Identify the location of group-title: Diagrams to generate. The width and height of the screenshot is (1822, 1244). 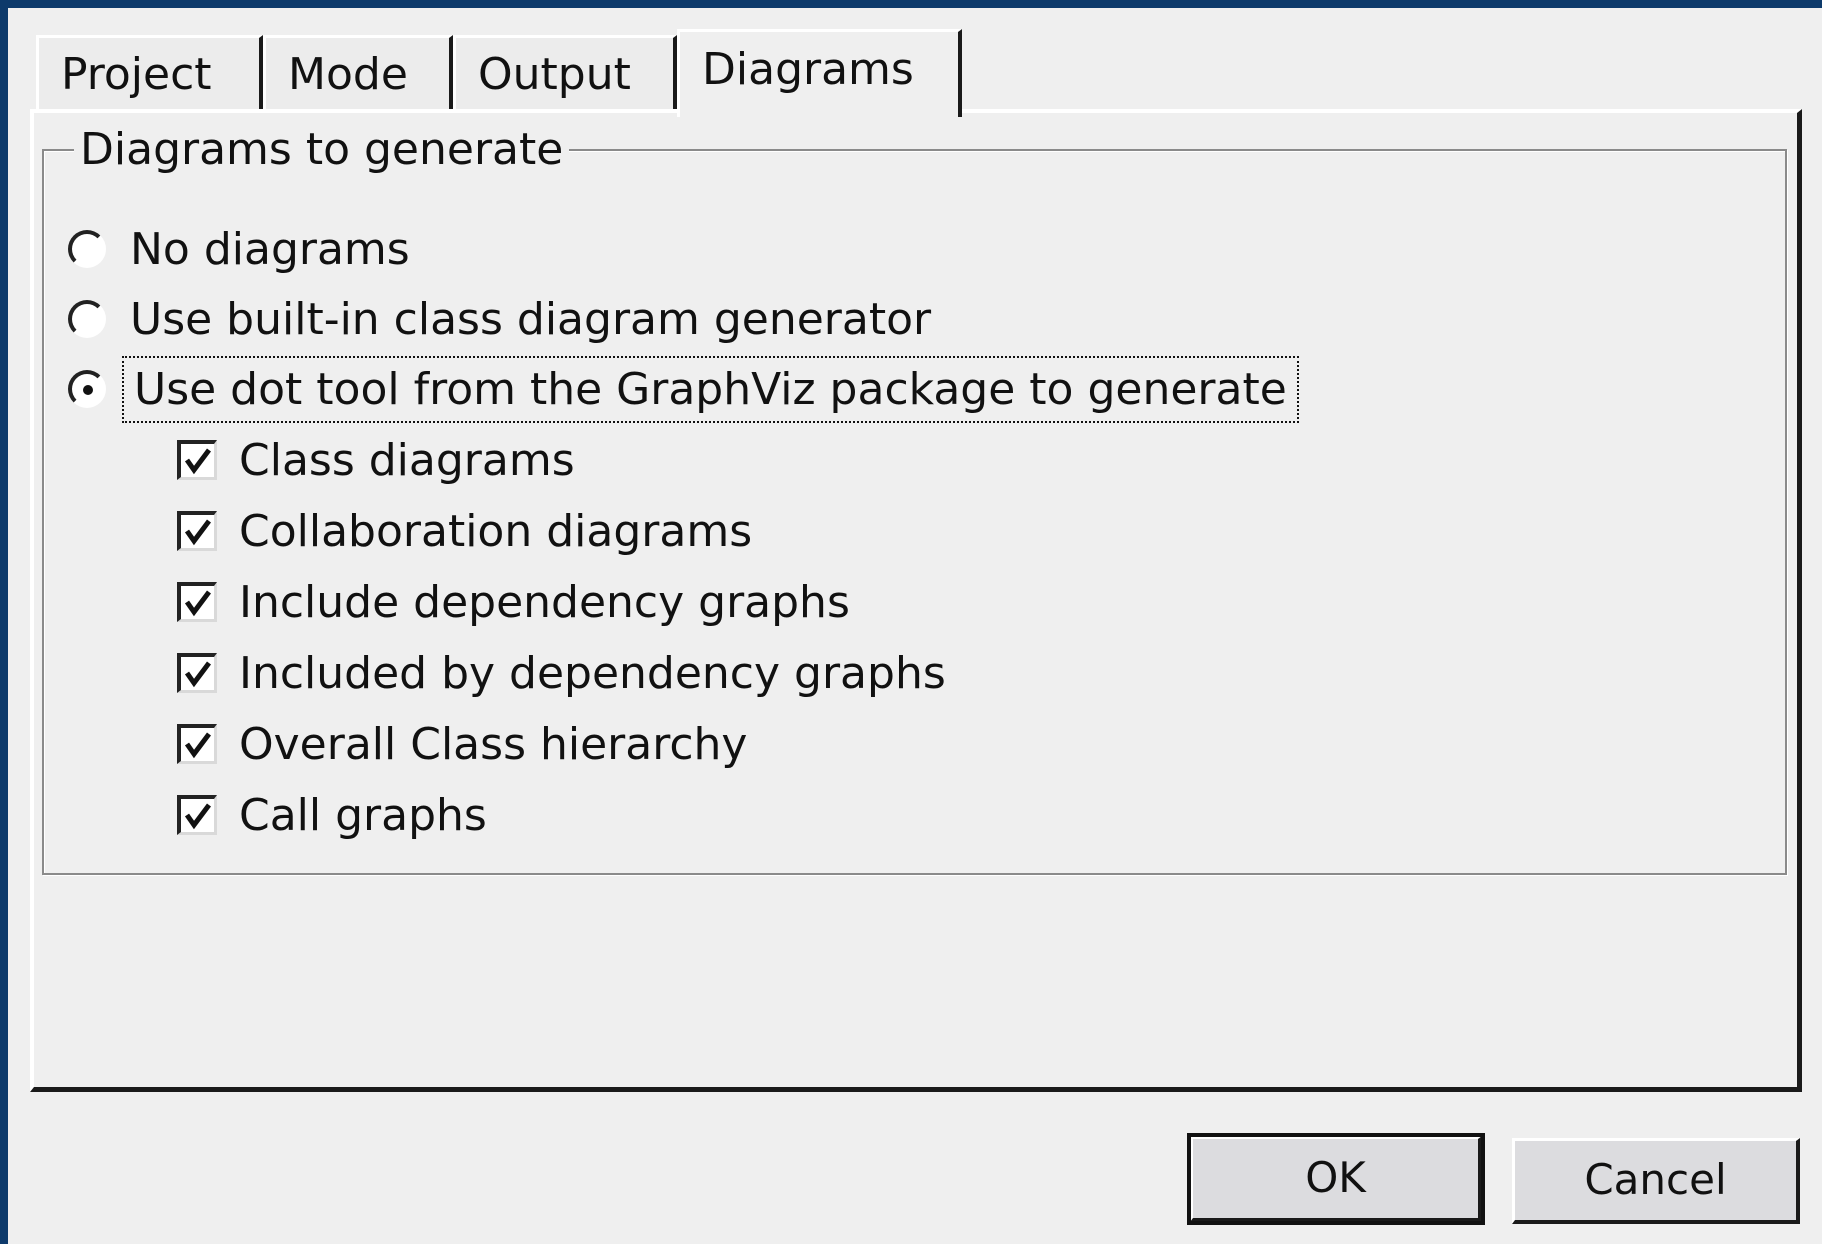
(322, 150).